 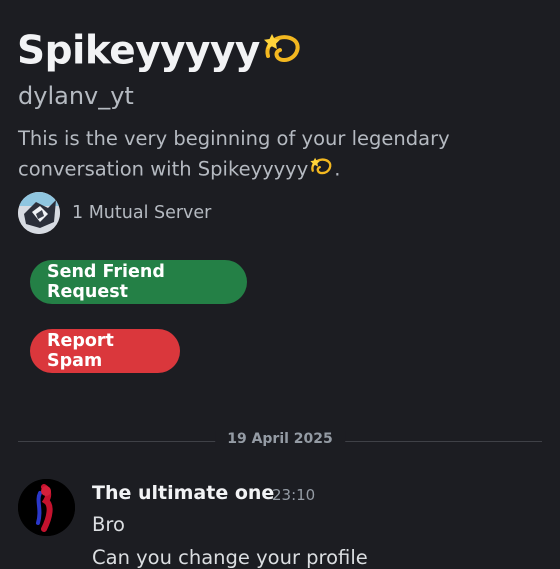 I want to click on avatar, so click(x=46, y=507).